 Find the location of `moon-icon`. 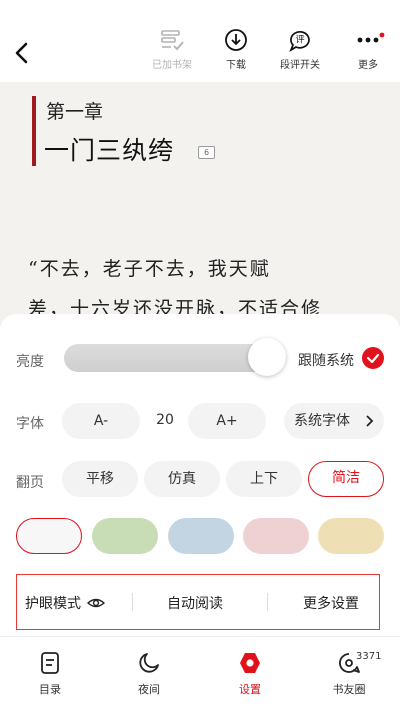

moon-icon is located at coordinates (149, 663).